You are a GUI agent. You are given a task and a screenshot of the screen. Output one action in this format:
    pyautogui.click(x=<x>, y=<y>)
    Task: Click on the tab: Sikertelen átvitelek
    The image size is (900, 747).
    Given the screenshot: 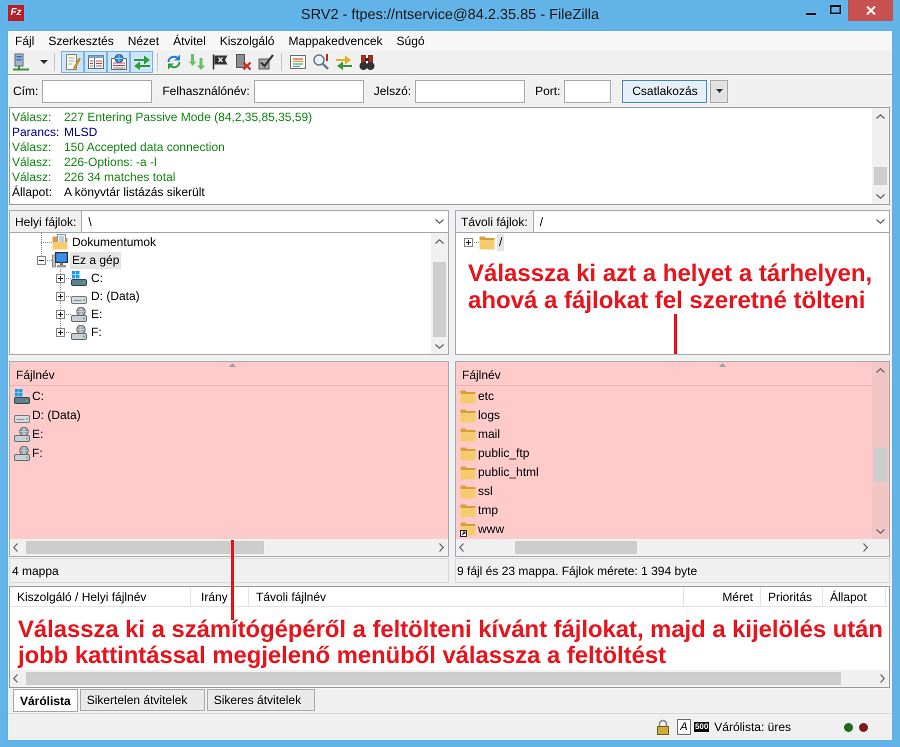 What is the action you would take?
    pyautogui.click(x=142, y=700)
    